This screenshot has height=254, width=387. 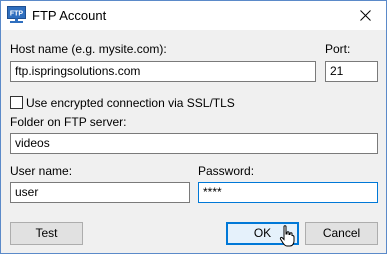 I want to click on host-name-label: Host name (e.g. mysite.com):, so click(x=88, y=49).